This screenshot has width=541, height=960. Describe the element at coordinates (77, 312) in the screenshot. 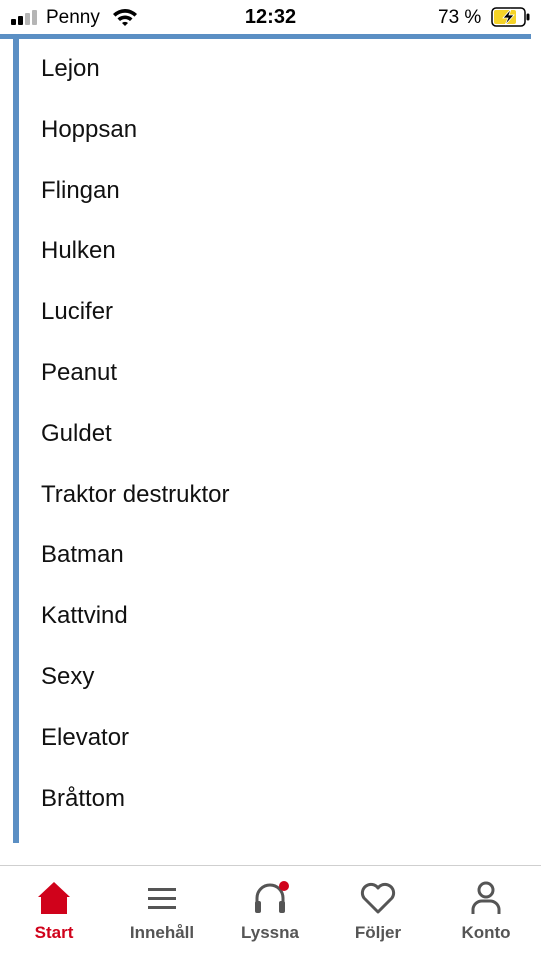

I see `list-item: Lucifer` at that location.